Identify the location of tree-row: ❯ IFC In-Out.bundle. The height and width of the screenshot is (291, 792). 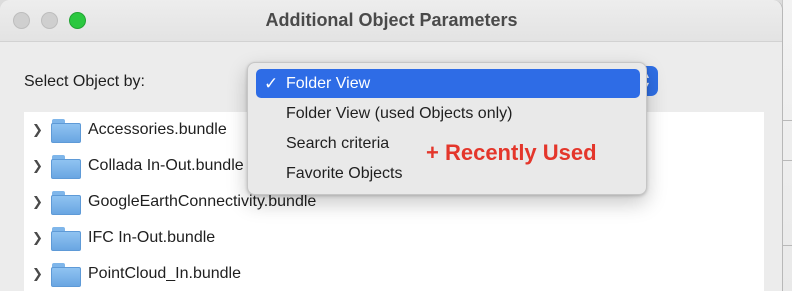
(394, 238).